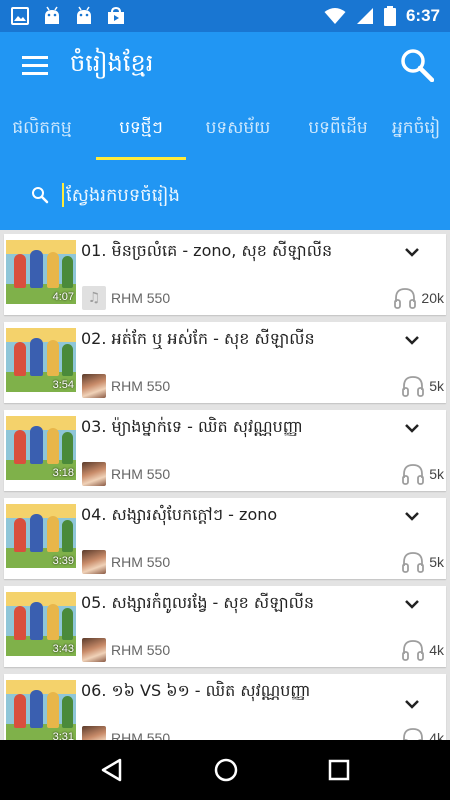  What do you see at coordinates (63, 473) in the screenshot?
I see `song-duration: 3:18` at bounding box center [63, 473].